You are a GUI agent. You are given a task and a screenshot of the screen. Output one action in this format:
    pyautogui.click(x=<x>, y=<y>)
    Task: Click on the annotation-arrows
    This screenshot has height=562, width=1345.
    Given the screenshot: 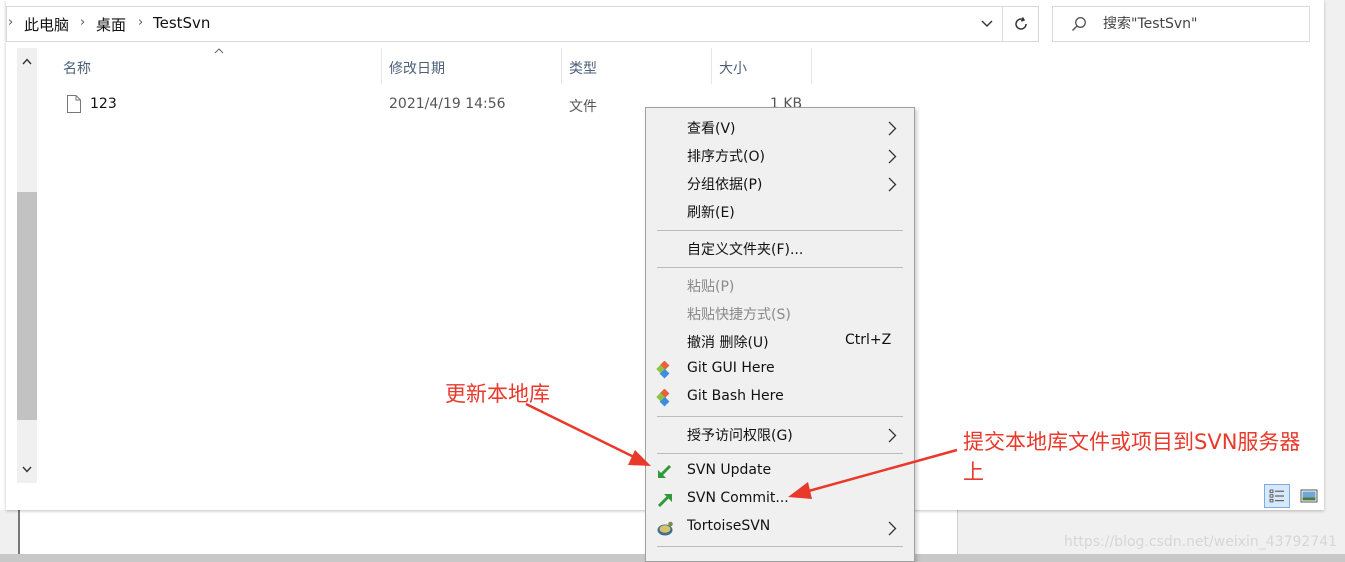 What is the action you would take?
    pyautogui.click(x=741, y=450)
    